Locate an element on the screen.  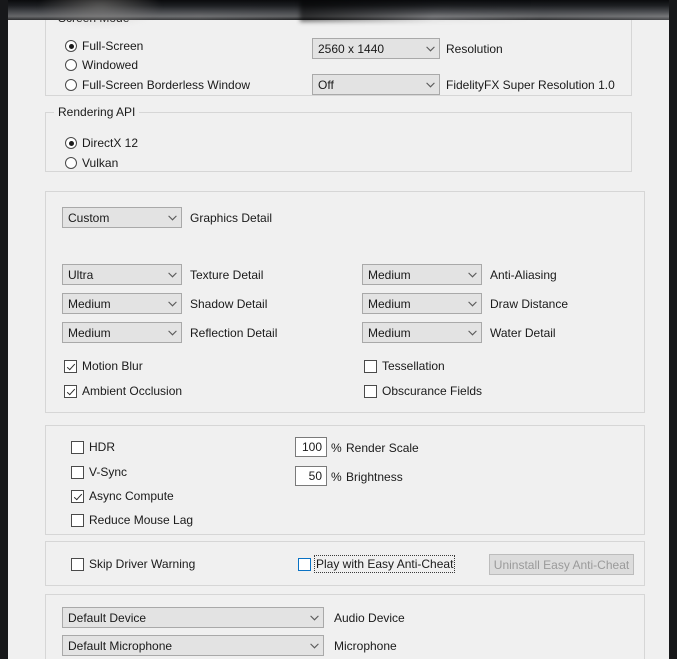
reflection-detail-combobox: Medium is located at coordinates (122, 332).